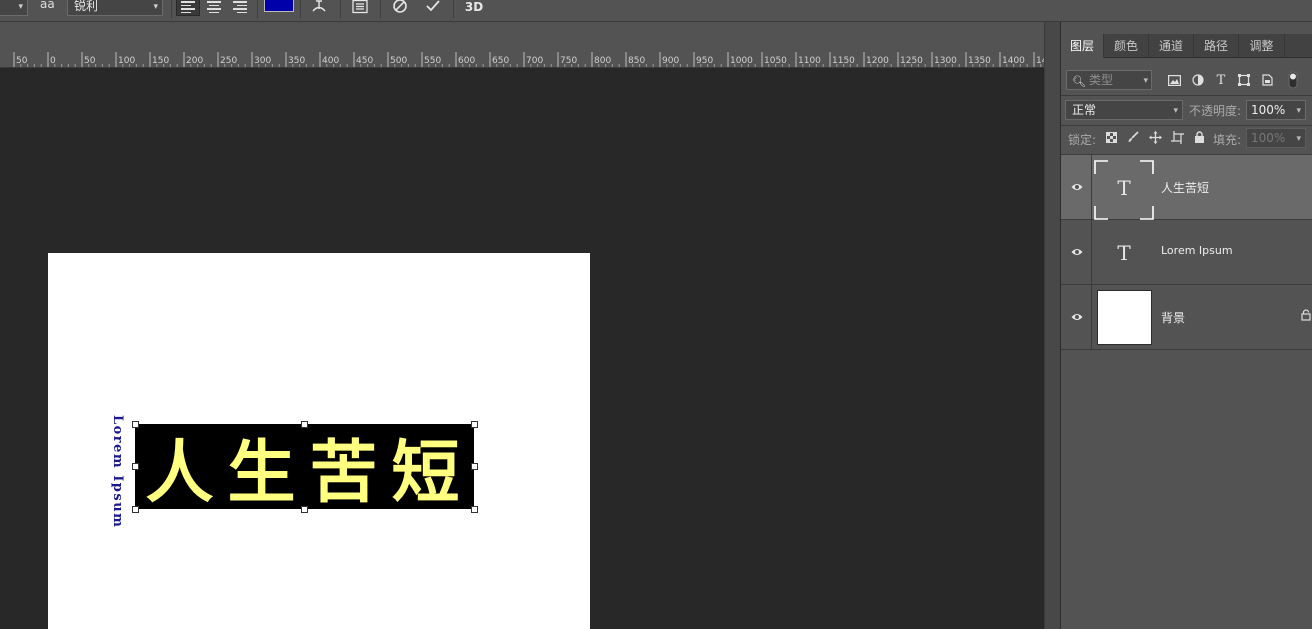  What do you see at coordinates (911, 61) in the screenshot?
I see `ruler-label: 1250` at bounding box center [911, 61].